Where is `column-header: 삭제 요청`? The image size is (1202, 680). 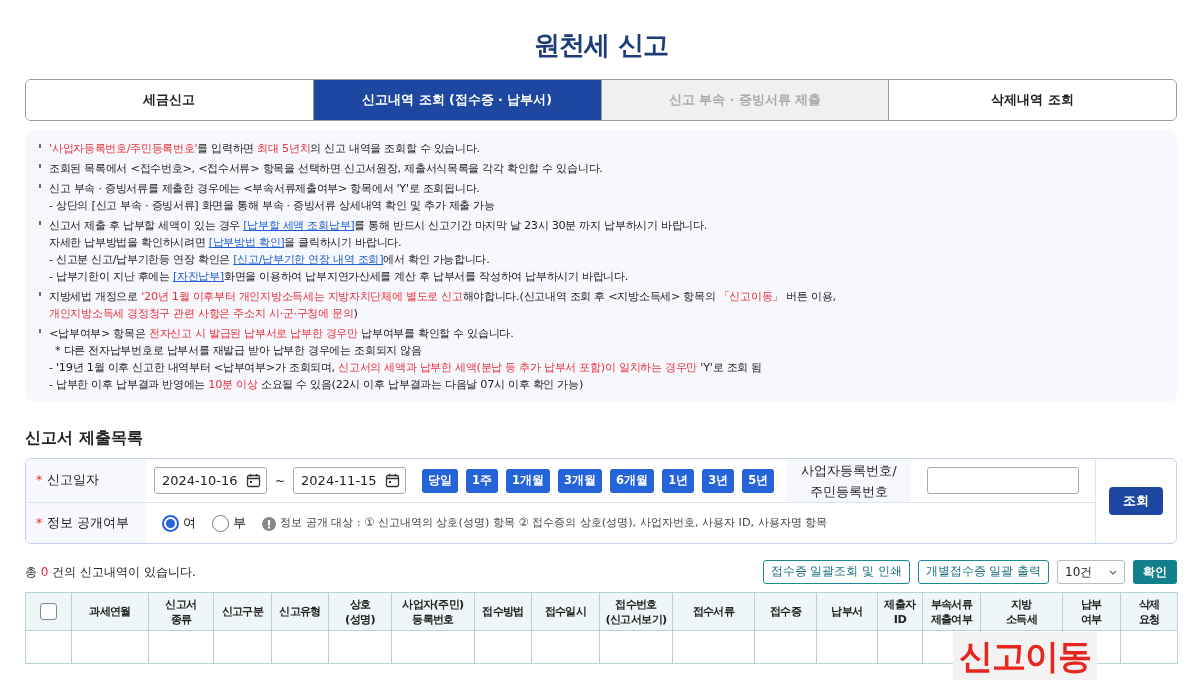
column-header: 삭제 요청 is located at coordinates (1149, 611).